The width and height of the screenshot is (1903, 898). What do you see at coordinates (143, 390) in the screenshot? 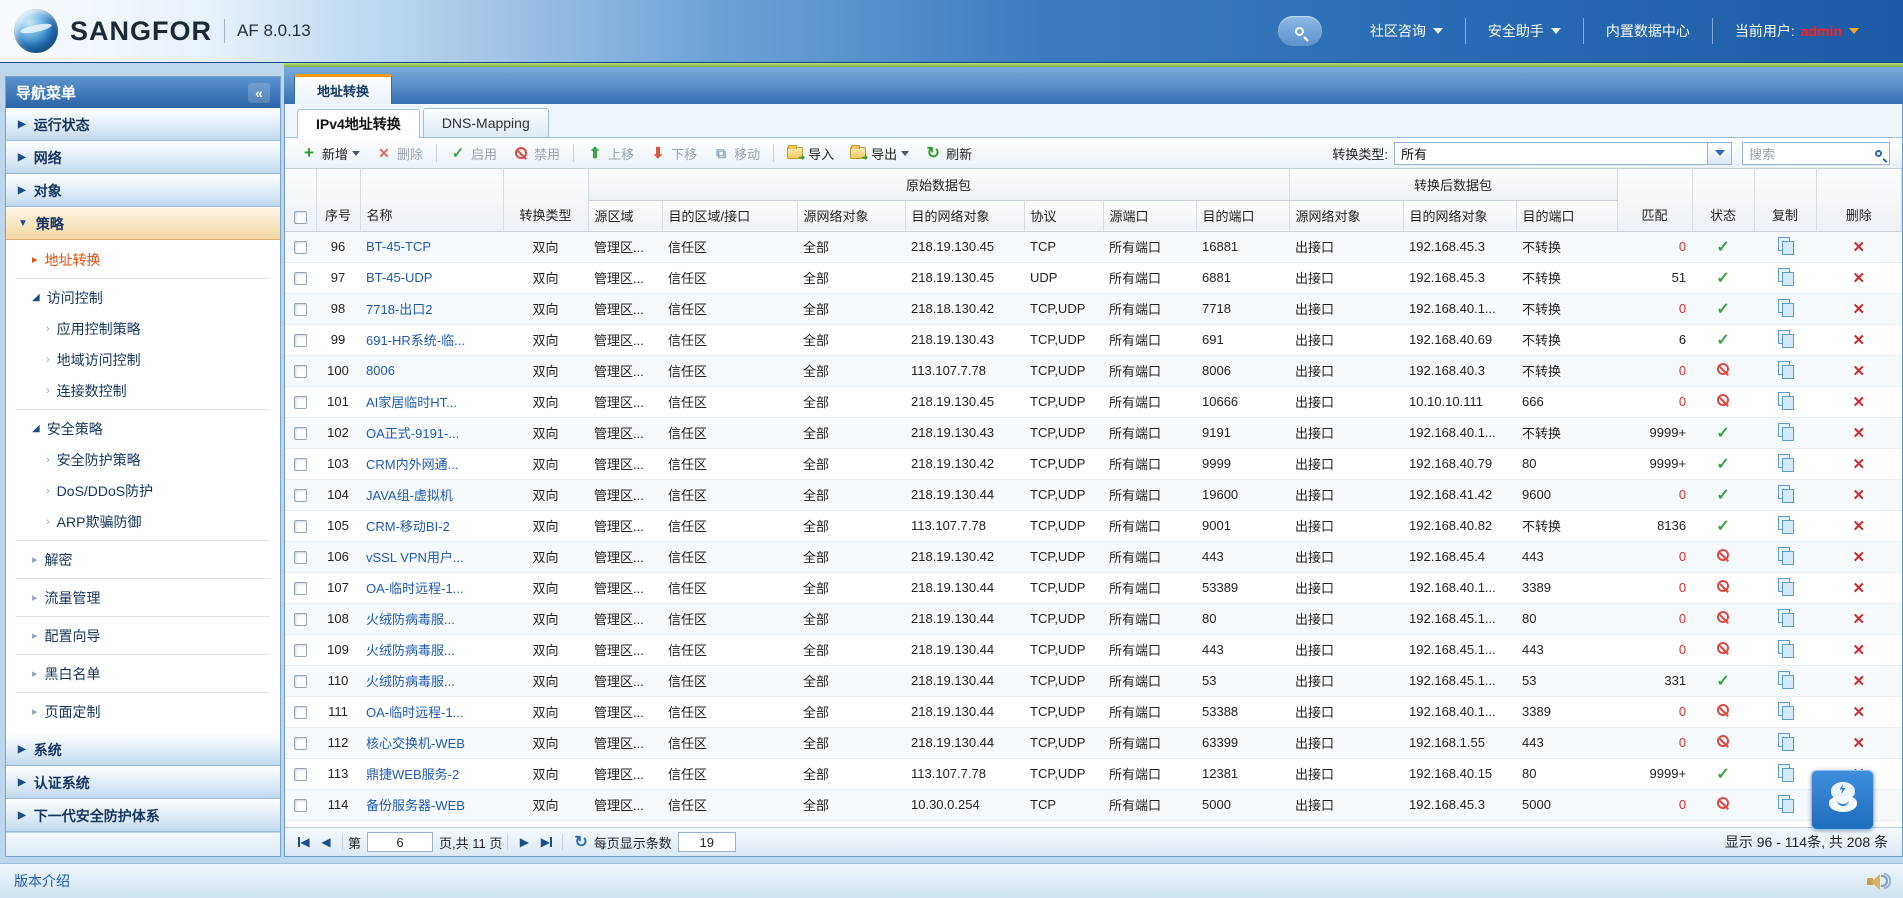
I see `sidebar-item-连接数控制: › 连接数控制` at bounding box center [143, 390].